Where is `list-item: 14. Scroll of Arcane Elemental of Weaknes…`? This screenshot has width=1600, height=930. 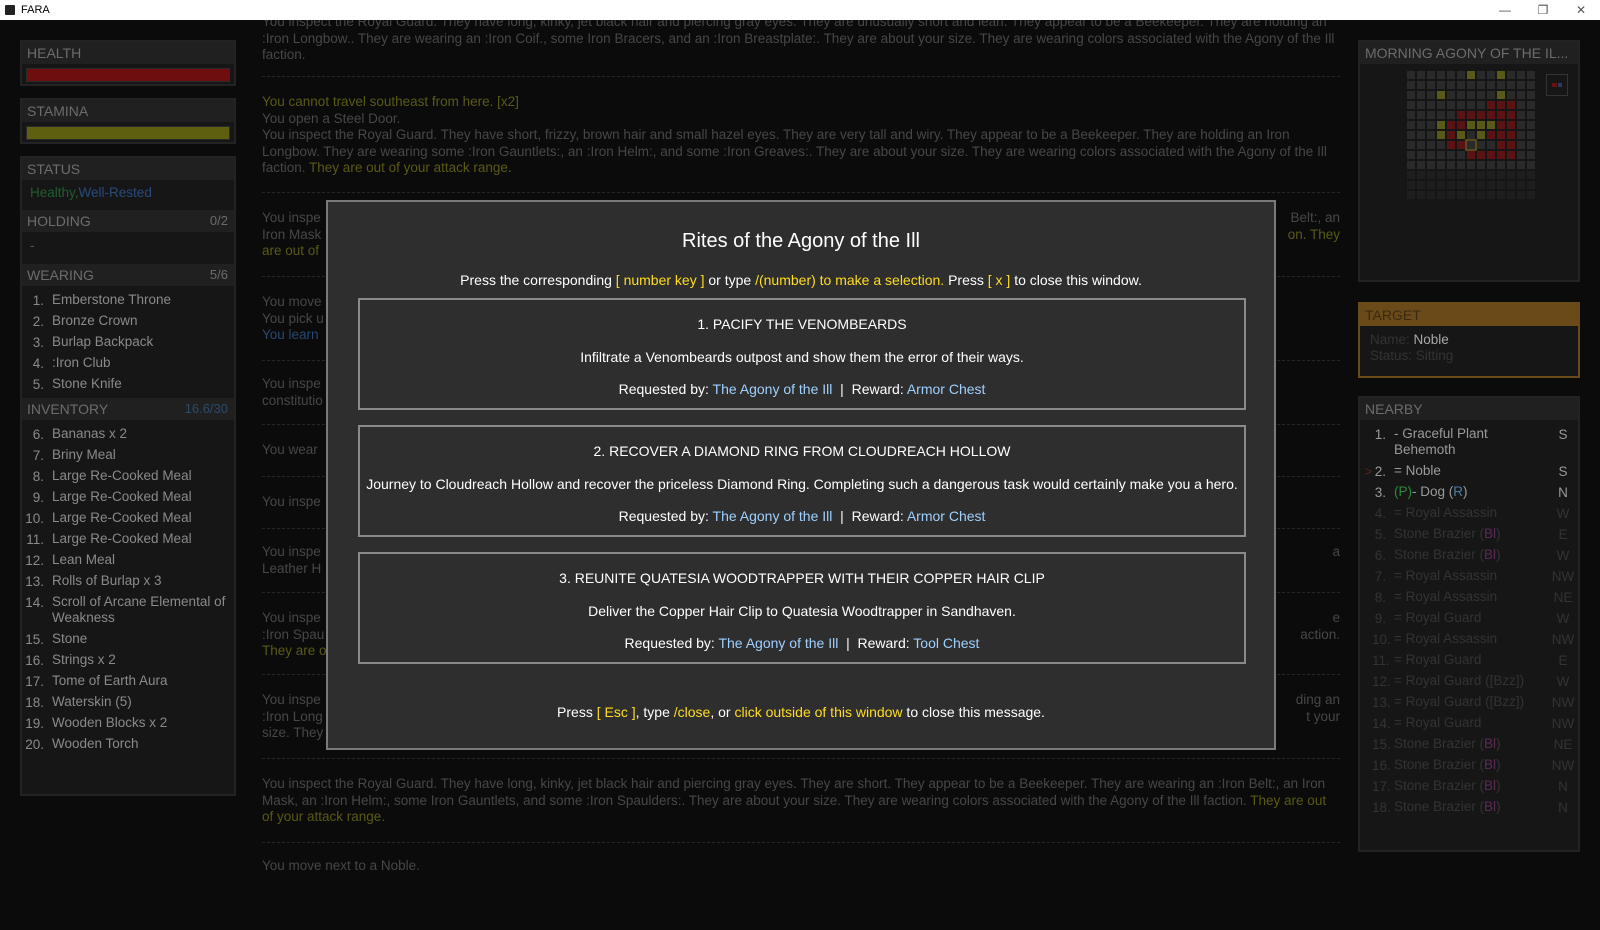 list-item: 14. Scroll of Arcane Elemental of Weaknes… is located at coordinates (128, 610).